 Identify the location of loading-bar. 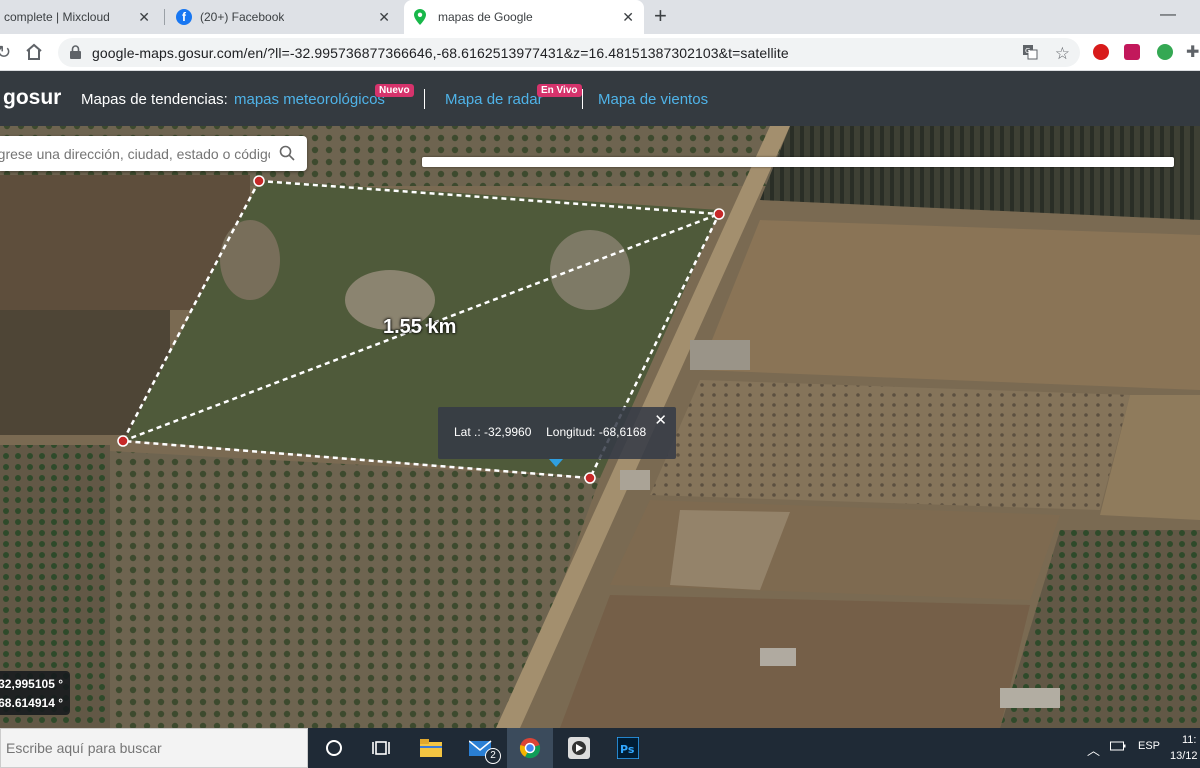
(798, 162).